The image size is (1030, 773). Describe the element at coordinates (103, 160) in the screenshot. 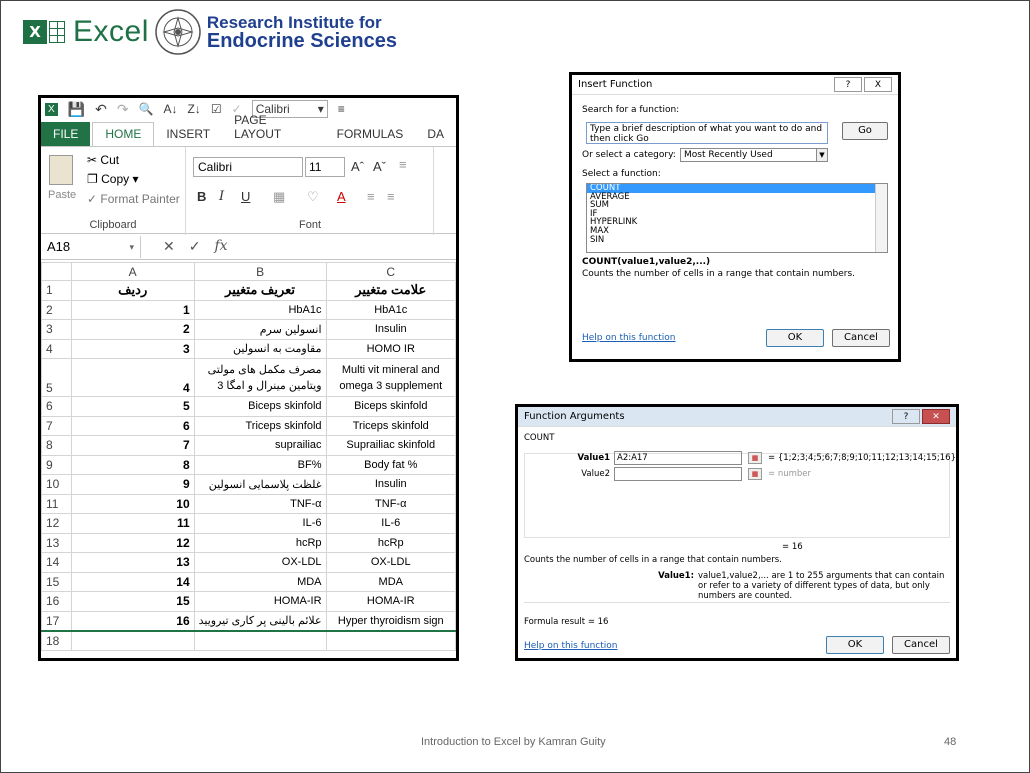

I see `cut-button: ✂ Cut` at that location.